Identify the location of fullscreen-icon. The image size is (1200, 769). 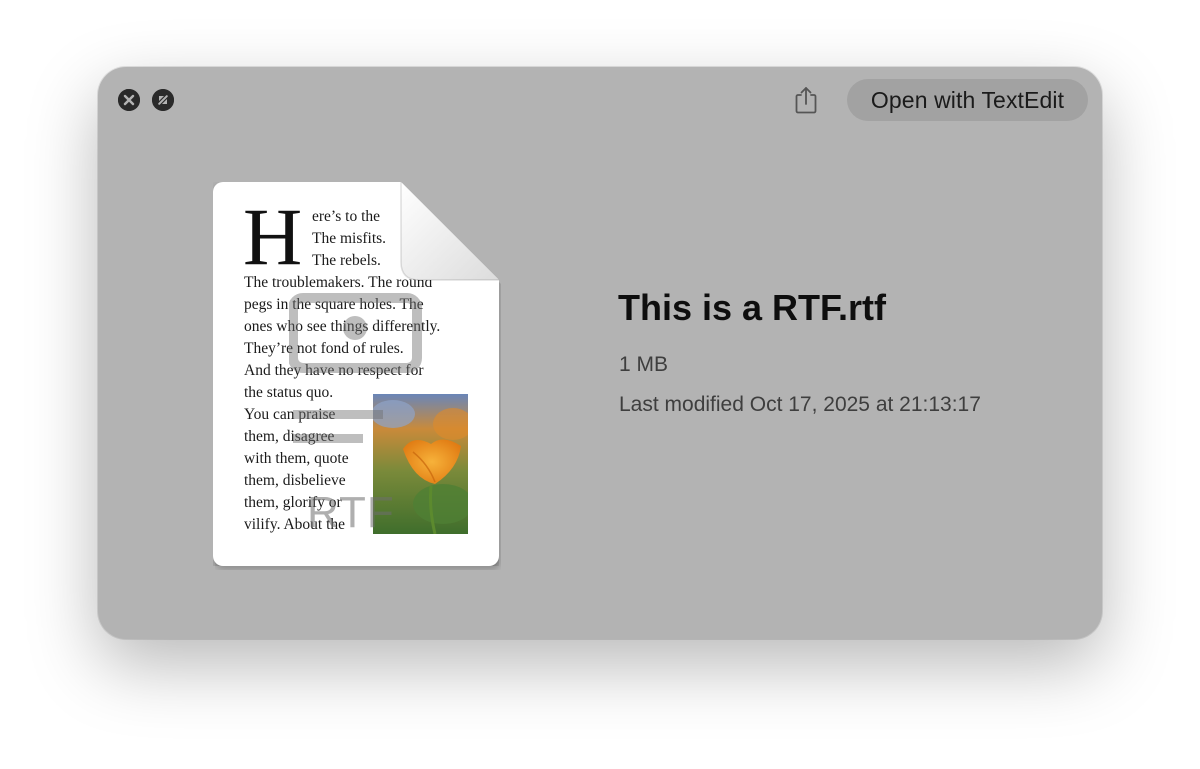
(163, 100).